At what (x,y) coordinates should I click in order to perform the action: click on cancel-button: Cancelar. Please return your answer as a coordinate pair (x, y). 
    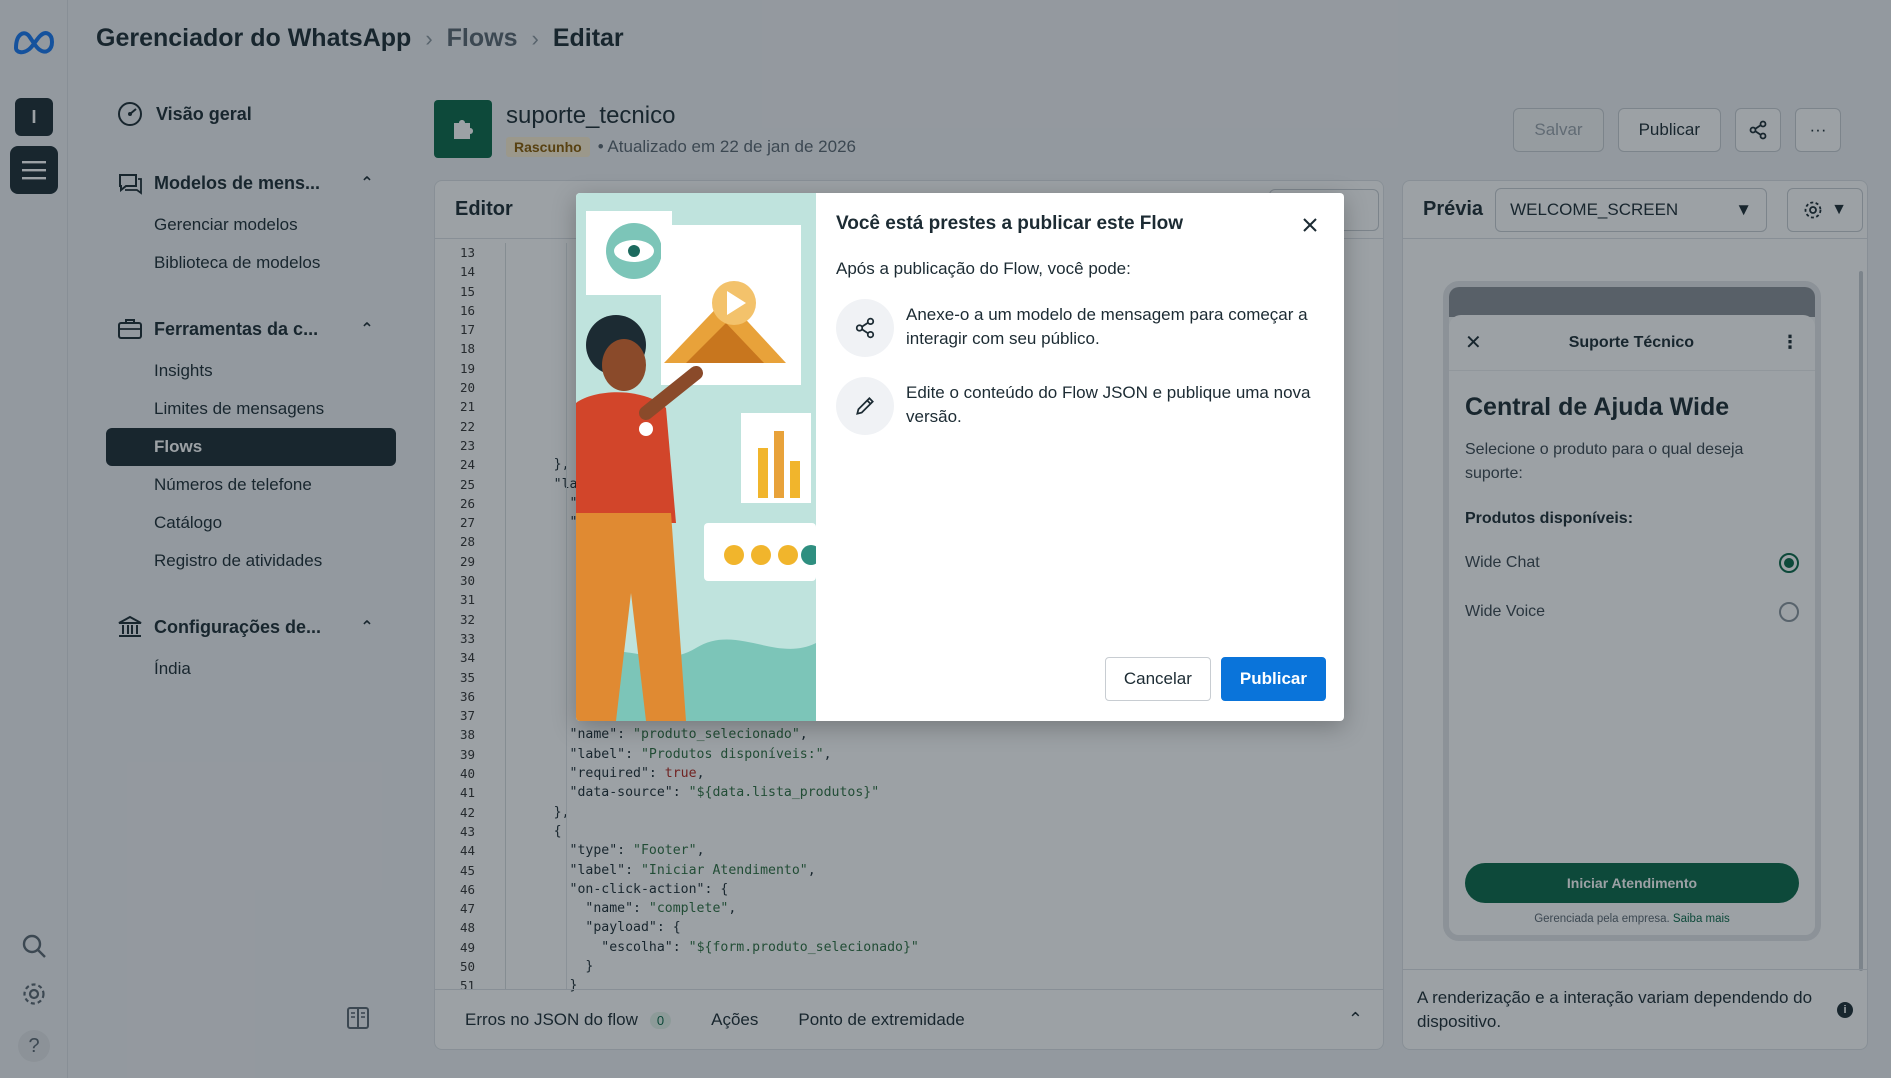
    Looking at the image, I should click on (1157, 679).